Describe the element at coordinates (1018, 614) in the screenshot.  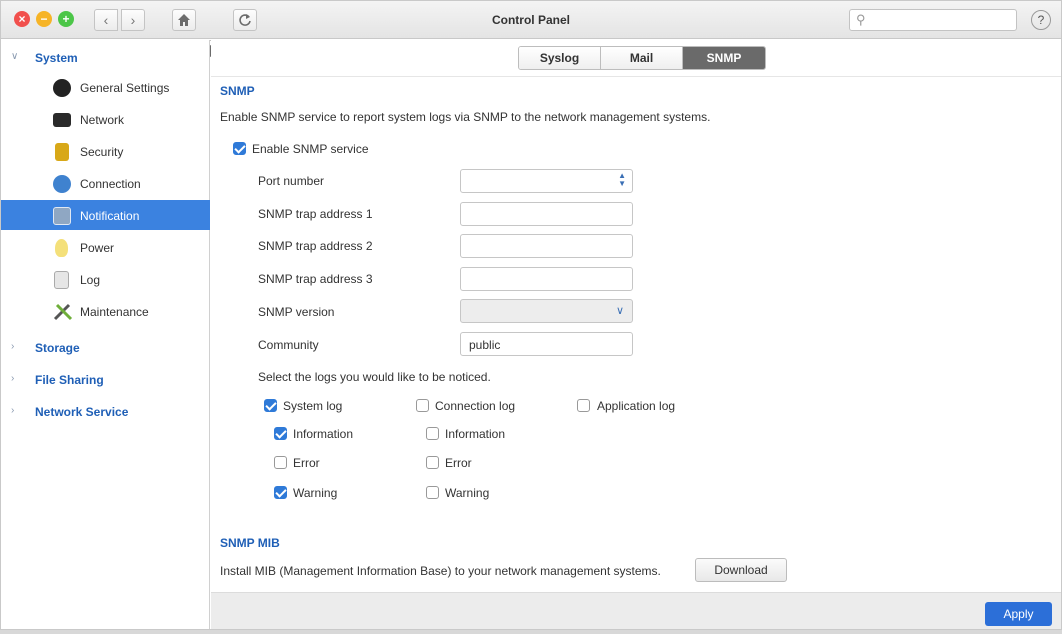
I see `apply-button: Apply` at that location.